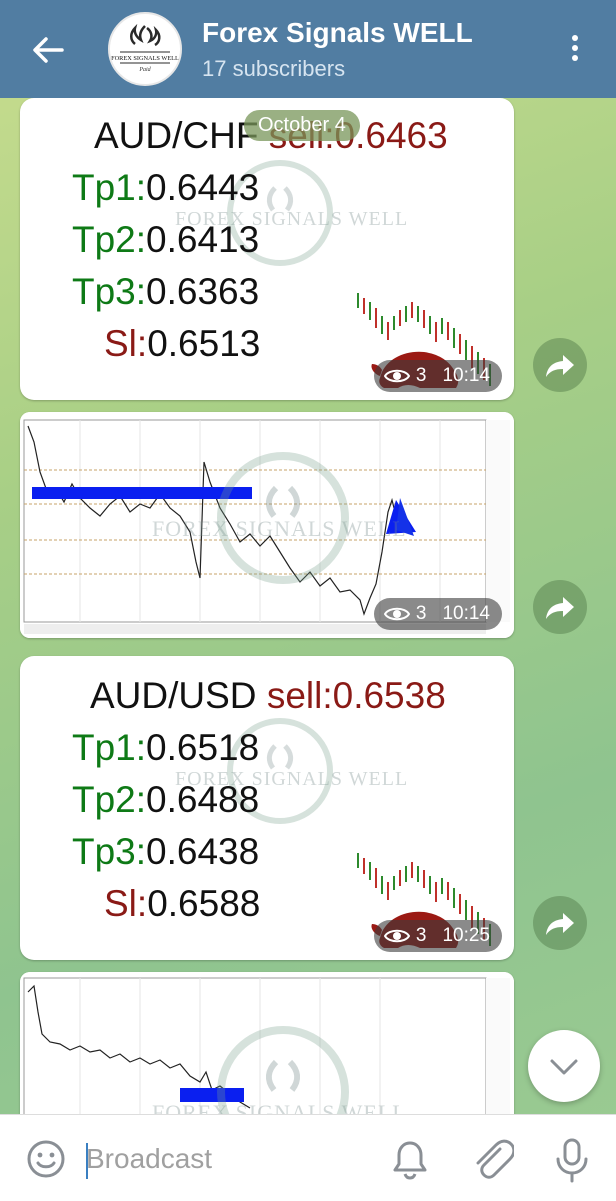 This screenshot has width=616, height=1201. Describe the element at coordinates (203, 747) in the screenshot. I see `tp1-value: 0.6518` at that location.